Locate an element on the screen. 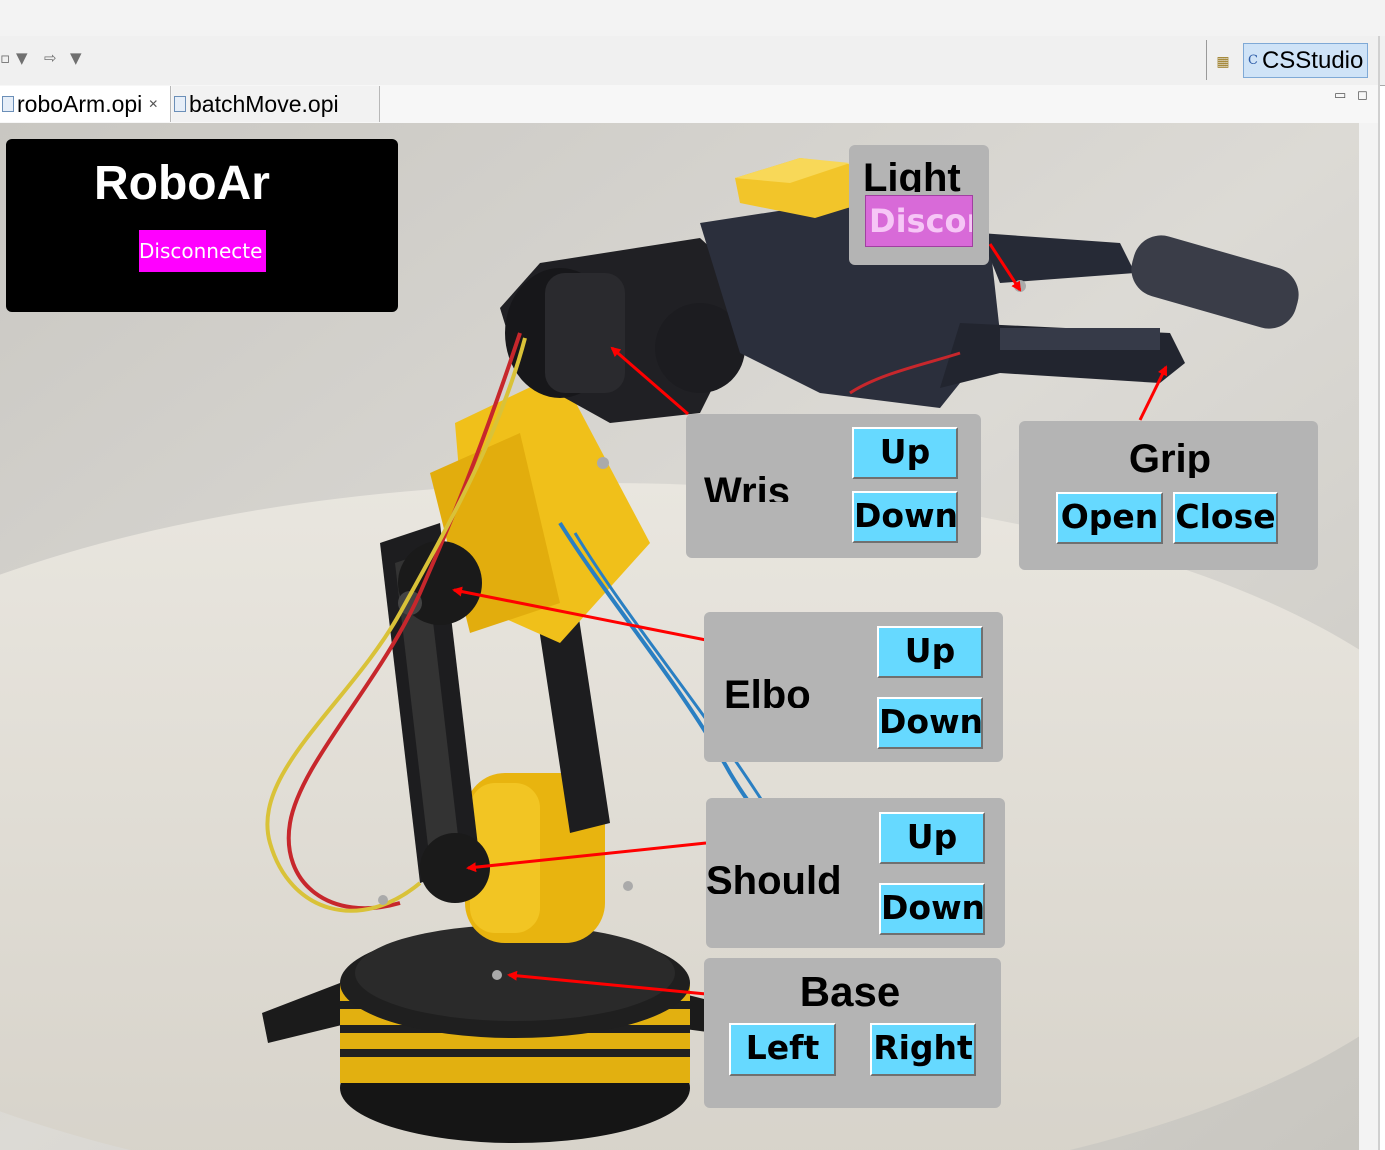 Image resolution: width=1385 pixels, height=1150 pixels. shoulder-title: Should is located at coordinates (774, 876).